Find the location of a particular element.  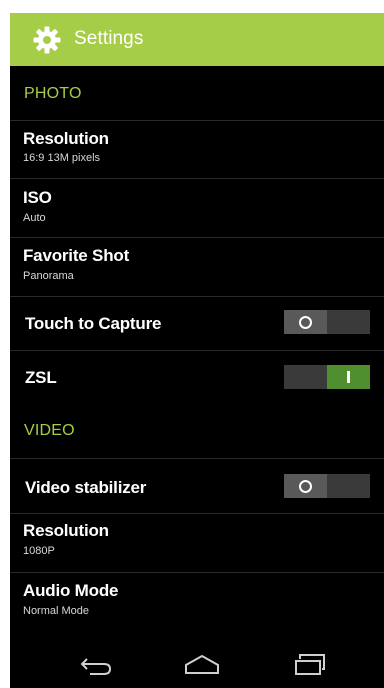

page-title: Settings is located at coordinates (109, 38).